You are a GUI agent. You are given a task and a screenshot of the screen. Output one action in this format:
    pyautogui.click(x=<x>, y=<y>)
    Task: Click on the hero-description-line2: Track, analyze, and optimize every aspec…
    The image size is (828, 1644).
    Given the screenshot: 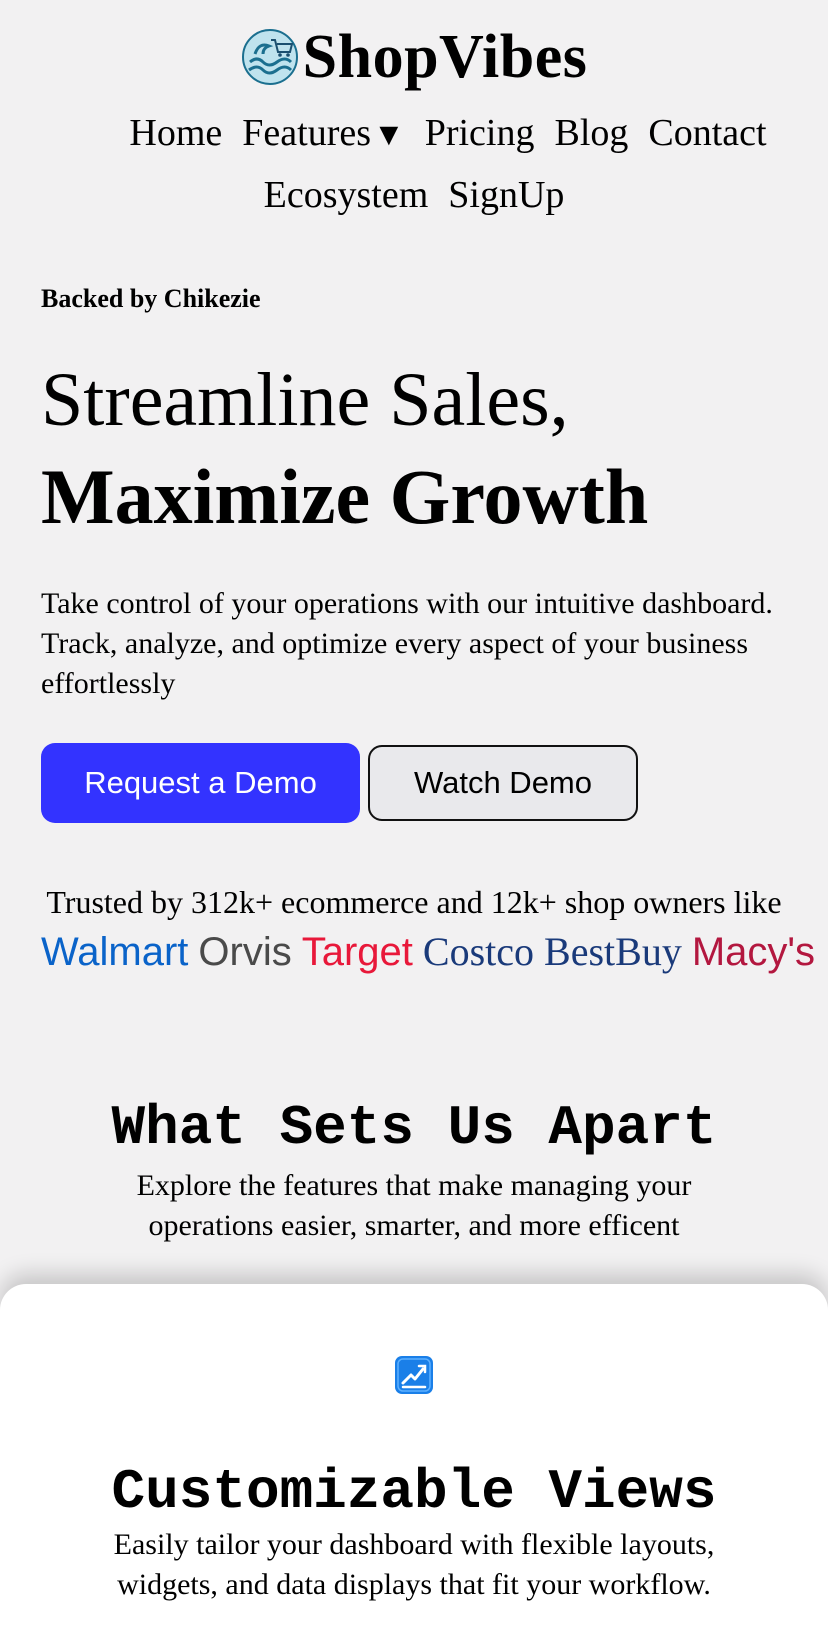 What is the action you would take?
    pyautogui.click(x=395, y=643)
    